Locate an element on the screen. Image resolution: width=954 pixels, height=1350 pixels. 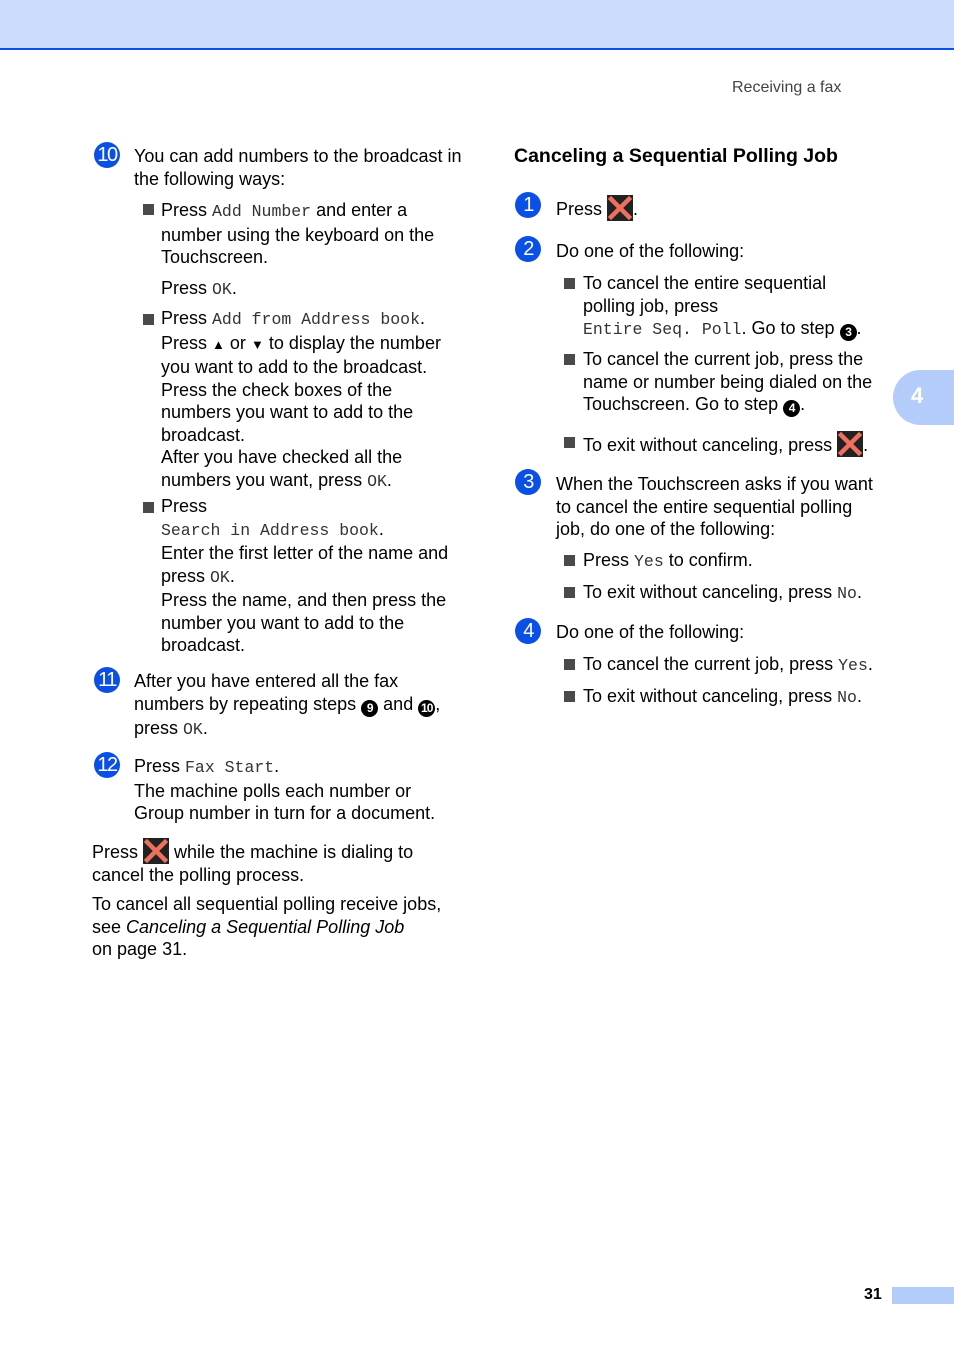
cross-reference-link: Canceling a Sequential Polling Job is located at coordinates (265, 927).